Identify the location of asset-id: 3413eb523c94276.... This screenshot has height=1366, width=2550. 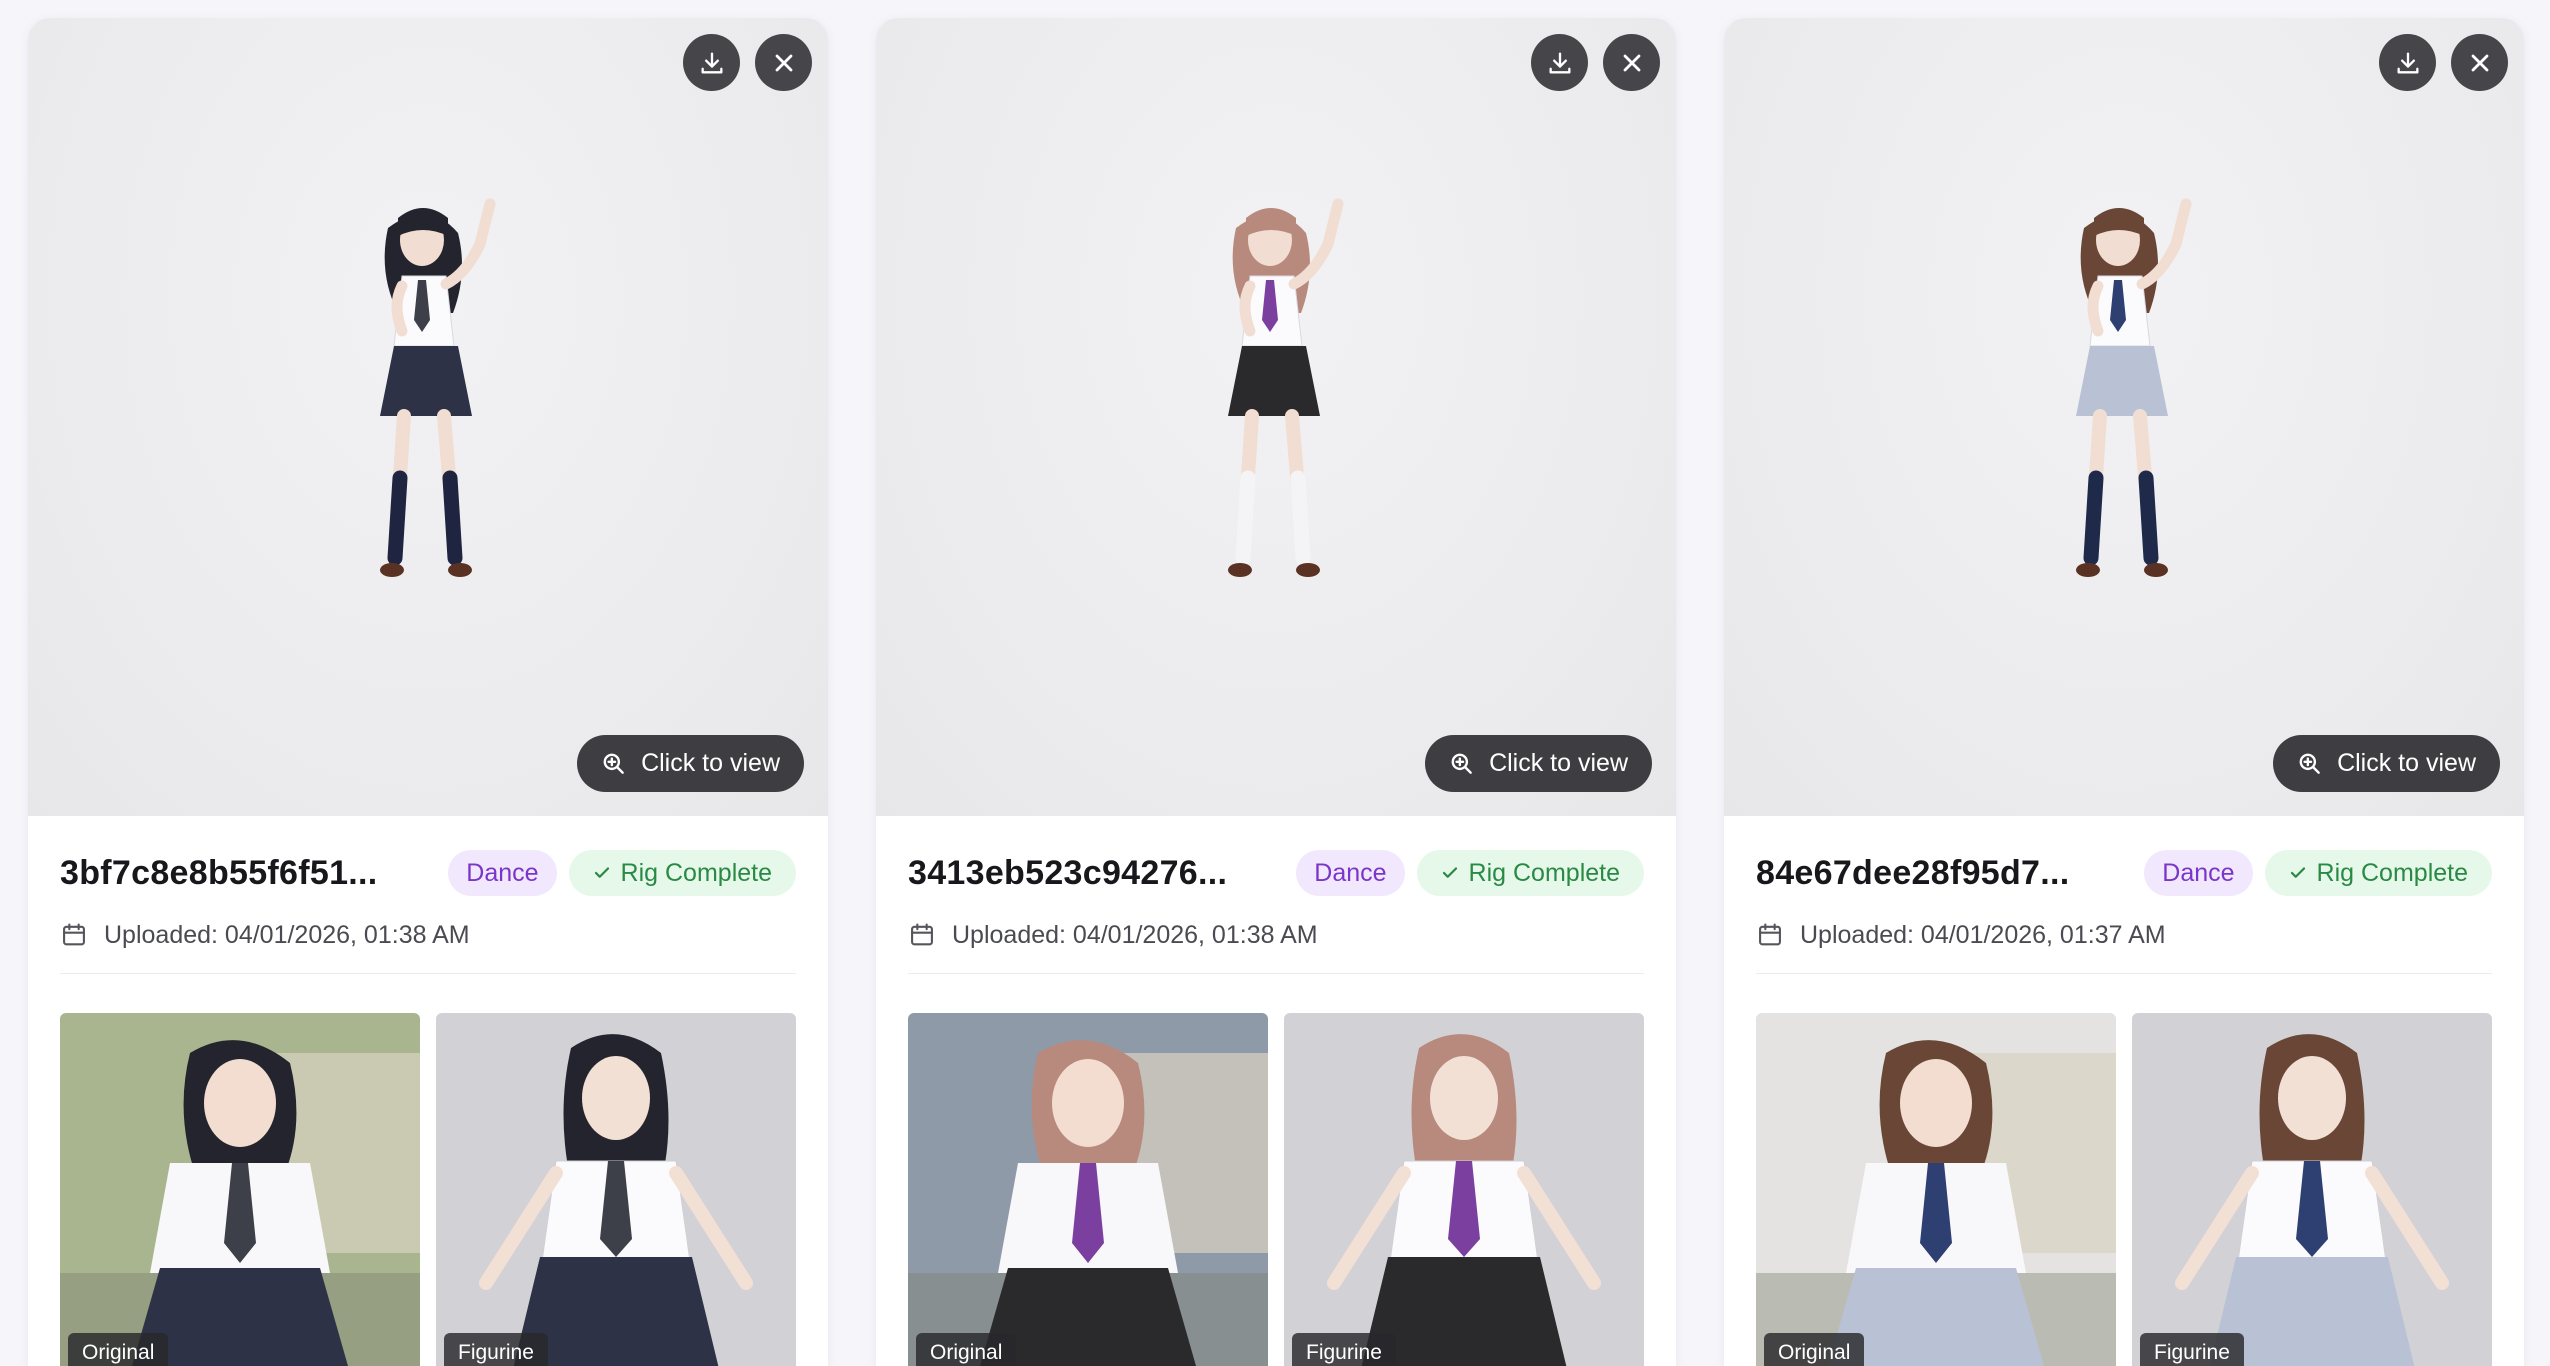
(1068, 872).